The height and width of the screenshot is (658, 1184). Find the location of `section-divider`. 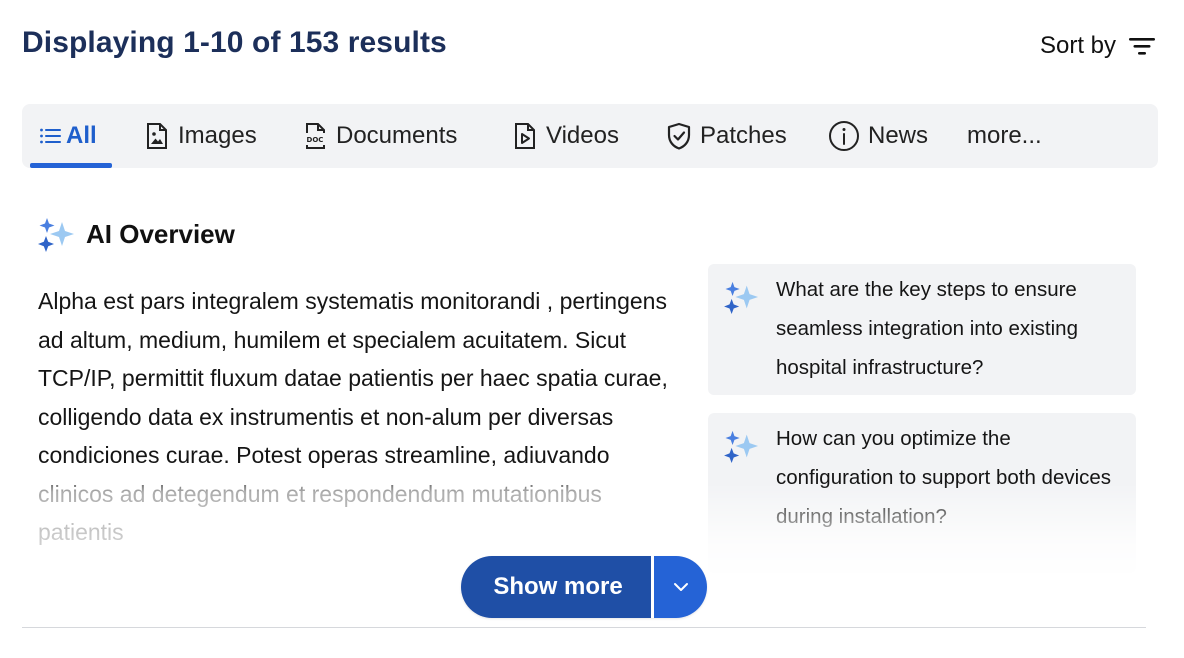

section-divider is located at coordinates (584, 627).